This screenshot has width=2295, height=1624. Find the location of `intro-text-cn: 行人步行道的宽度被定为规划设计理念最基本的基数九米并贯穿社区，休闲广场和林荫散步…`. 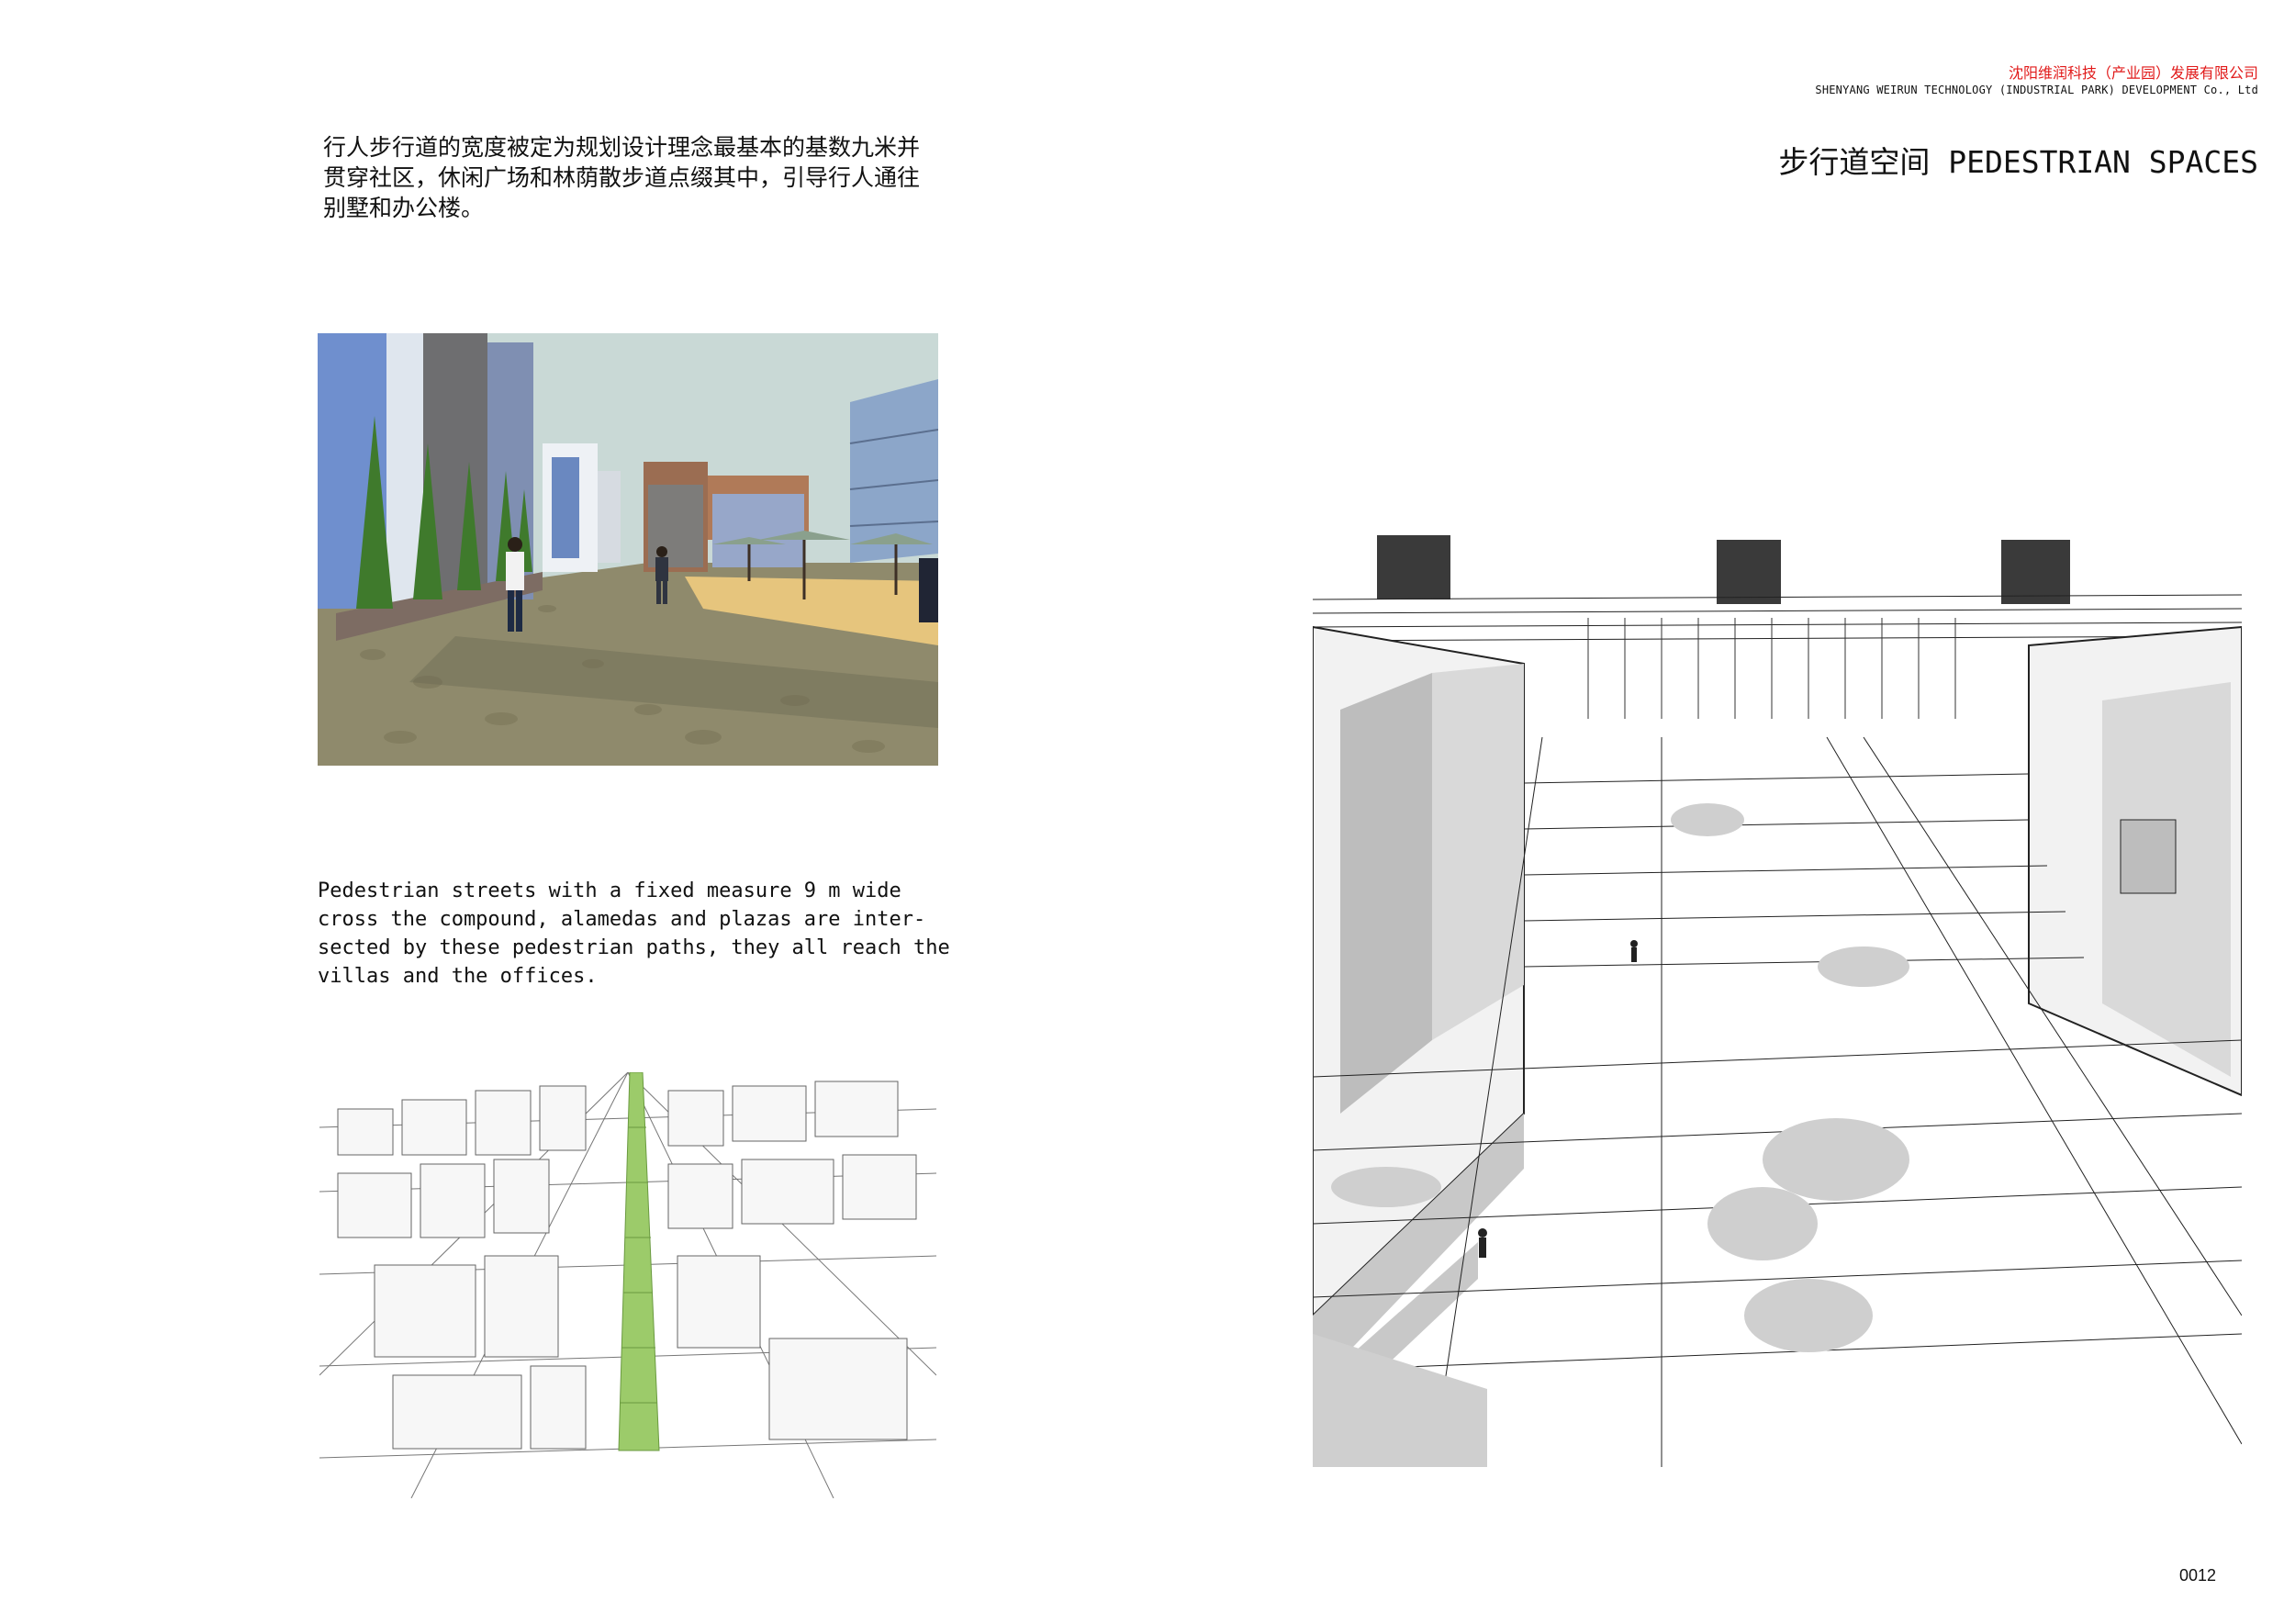

intro-text-cn: 行人步行道的宽度被定为规划设计理念最基本的基数九米并贯穿社区，休闲广场和林荫散步… is located at coordinates (622, 177).